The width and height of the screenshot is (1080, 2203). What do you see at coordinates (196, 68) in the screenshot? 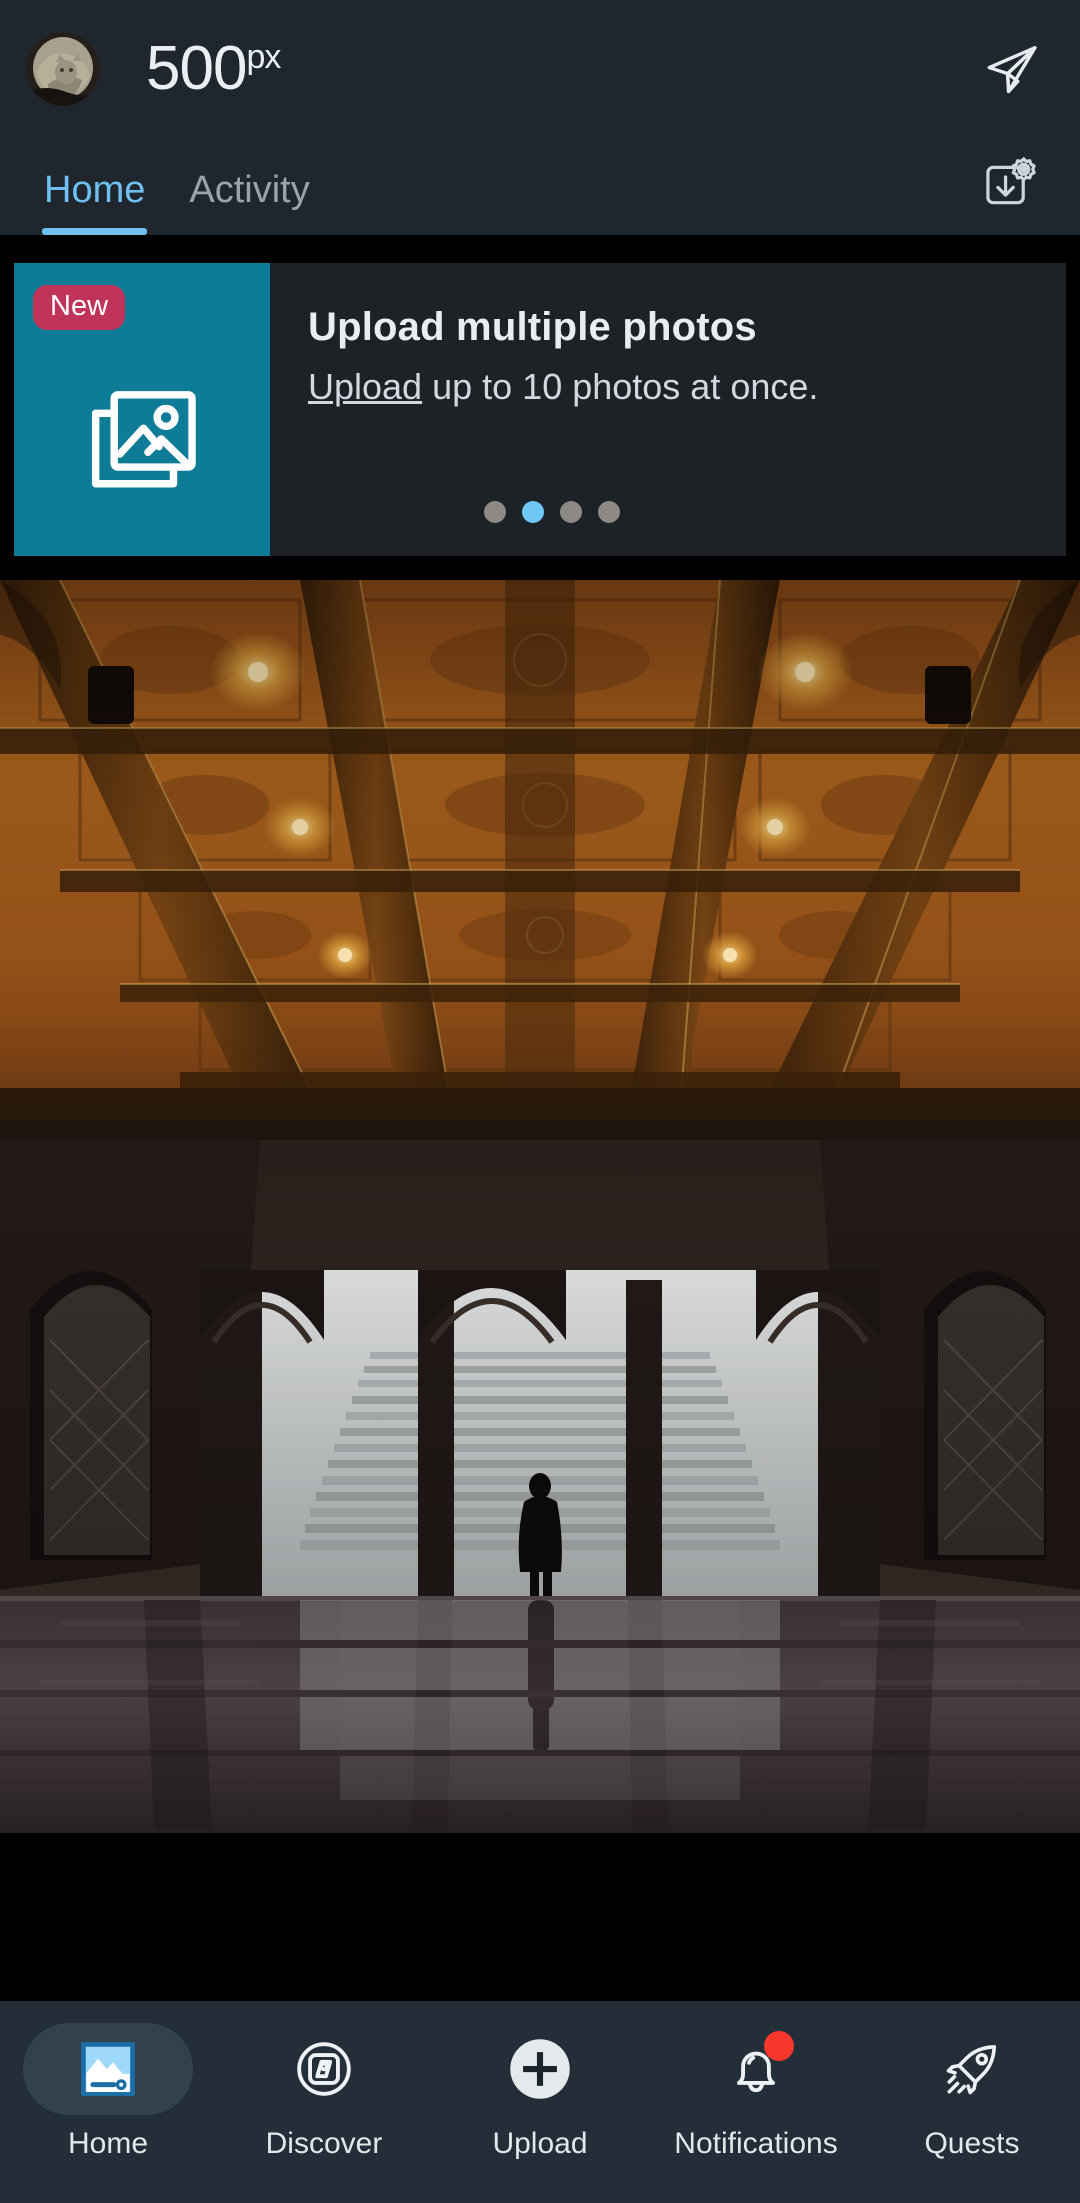
I see `logo-main: 500` at bounding box center [196, 68].